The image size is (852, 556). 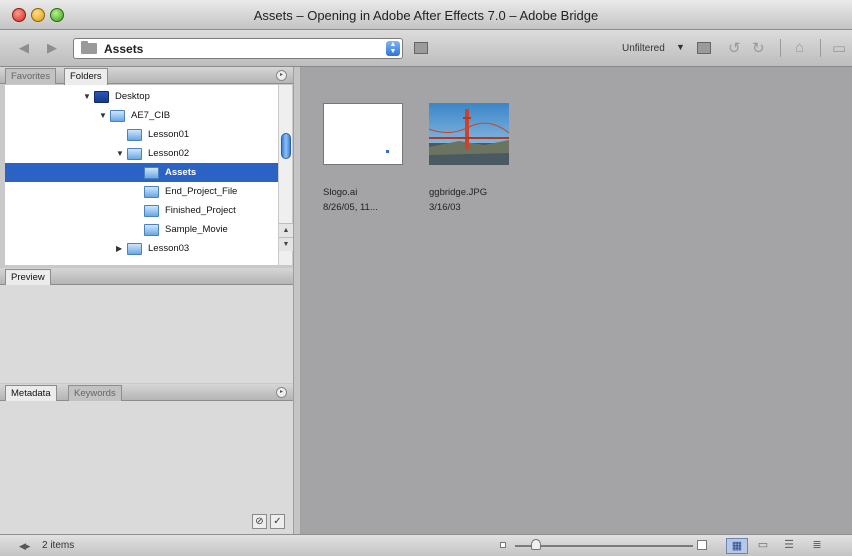 What do you see at coordinates (702, 545) in the screenshot?
I see `thumbnail-size-large-icon` at bounding box center [702, 545].